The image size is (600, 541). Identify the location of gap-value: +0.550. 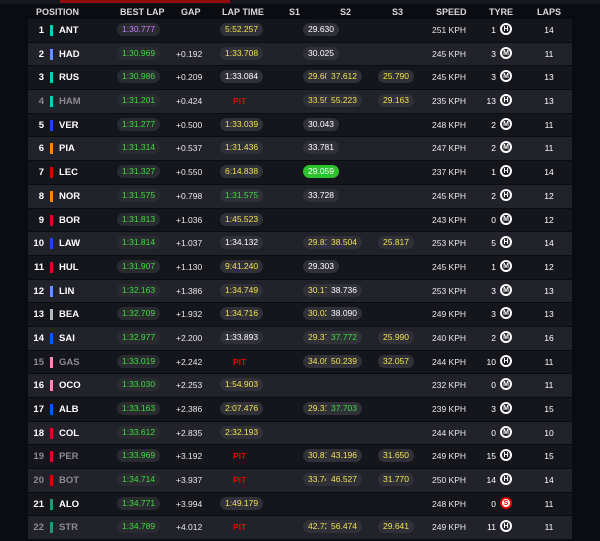
(189, 172).